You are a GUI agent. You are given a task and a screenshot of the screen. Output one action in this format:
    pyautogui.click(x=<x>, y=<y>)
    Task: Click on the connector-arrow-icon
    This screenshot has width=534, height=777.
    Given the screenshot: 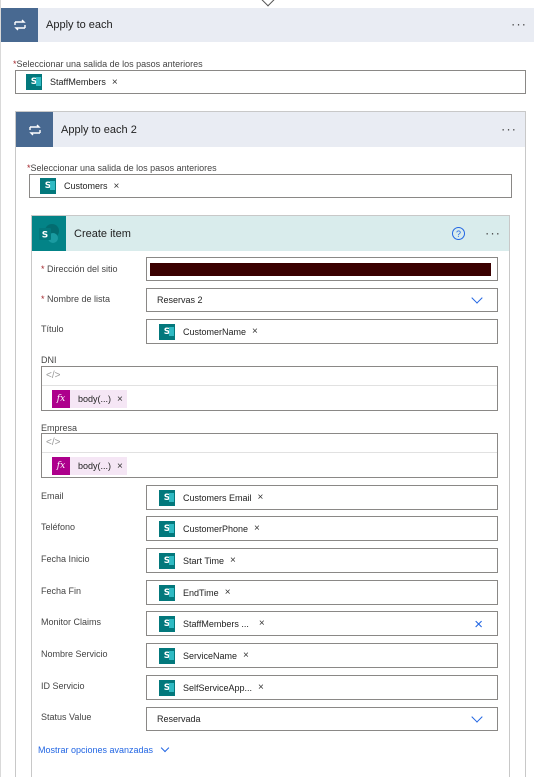 What is the action you would take?
    pyautogui.click(x=268, y=3)
    